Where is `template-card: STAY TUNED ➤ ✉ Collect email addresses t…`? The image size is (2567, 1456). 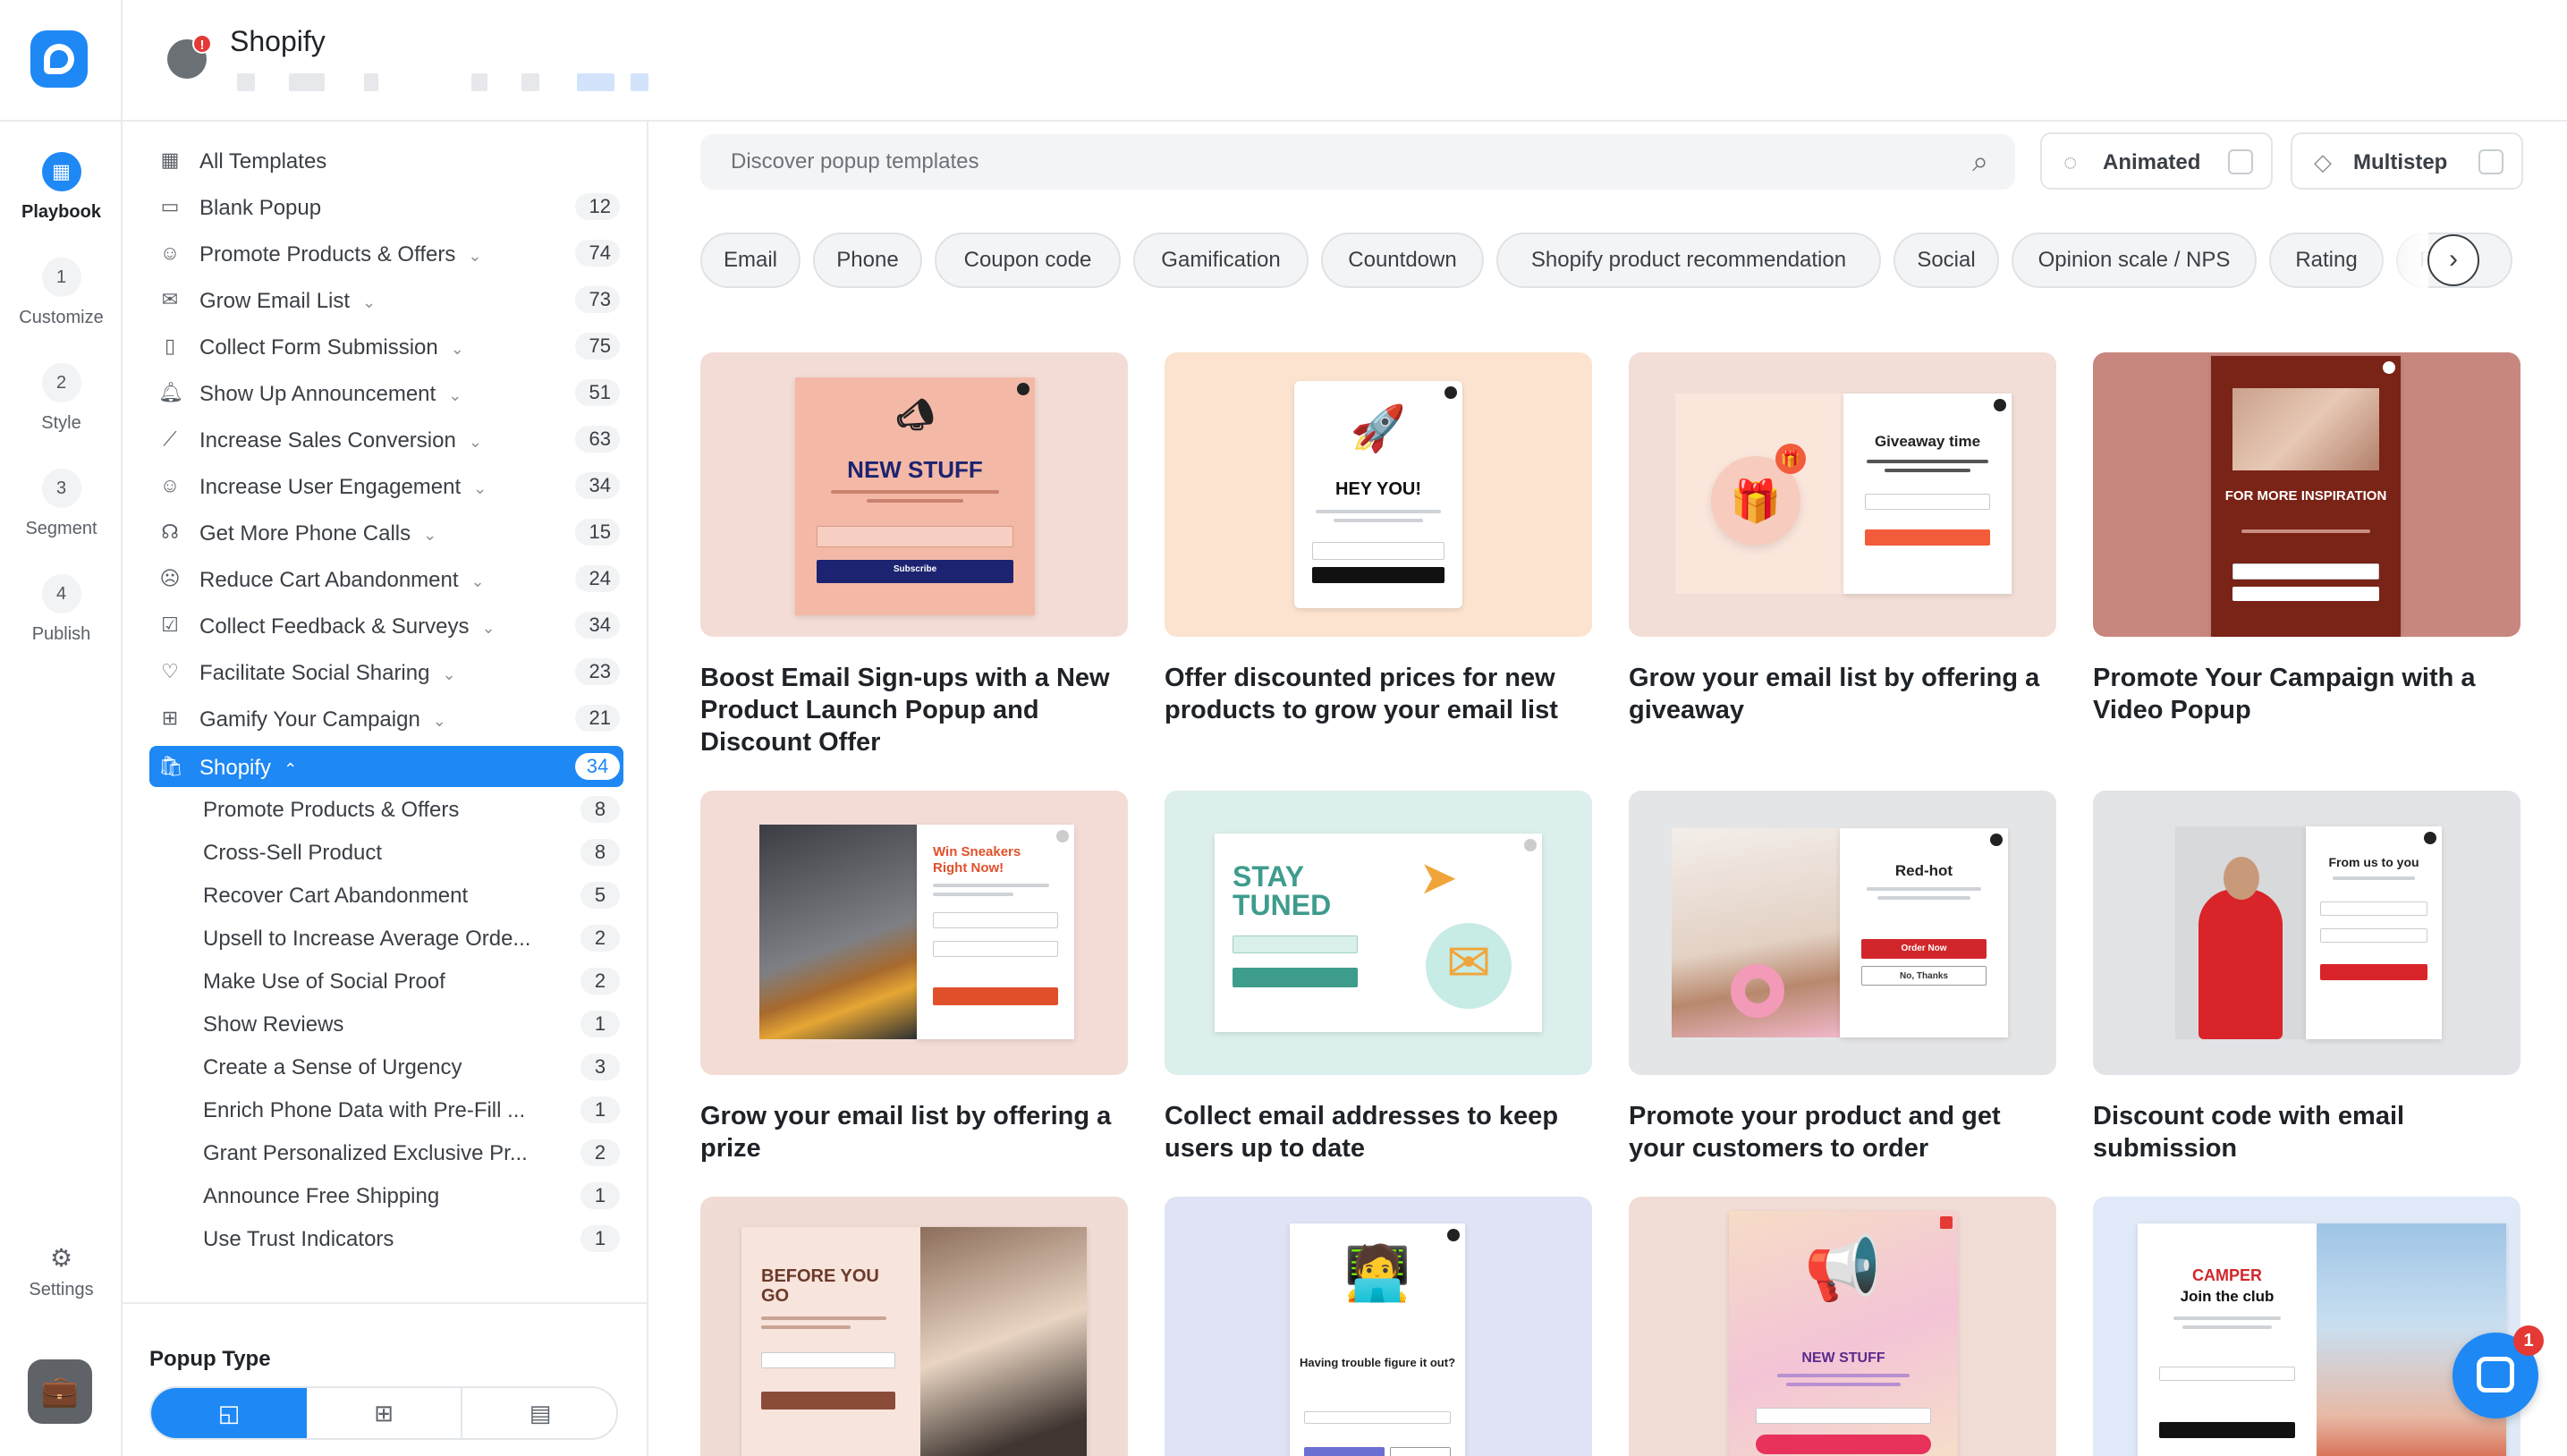 template-card: STAY TUNED ➤ ✉ Collect email addresses t… is located at coordinates (1378, 977).